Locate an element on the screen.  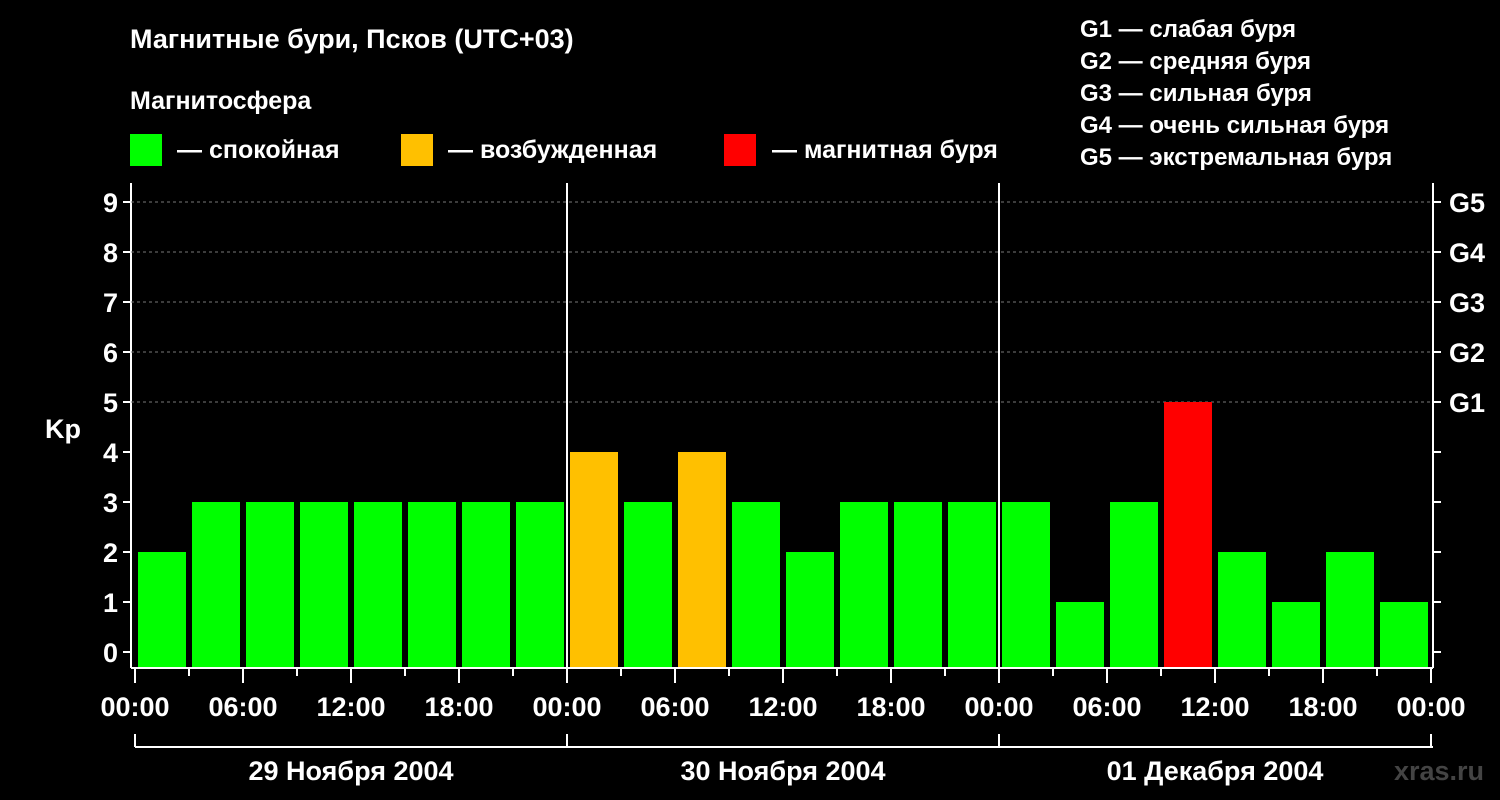
y-tick-label-0: 0 is located at coordinates (110, 653).